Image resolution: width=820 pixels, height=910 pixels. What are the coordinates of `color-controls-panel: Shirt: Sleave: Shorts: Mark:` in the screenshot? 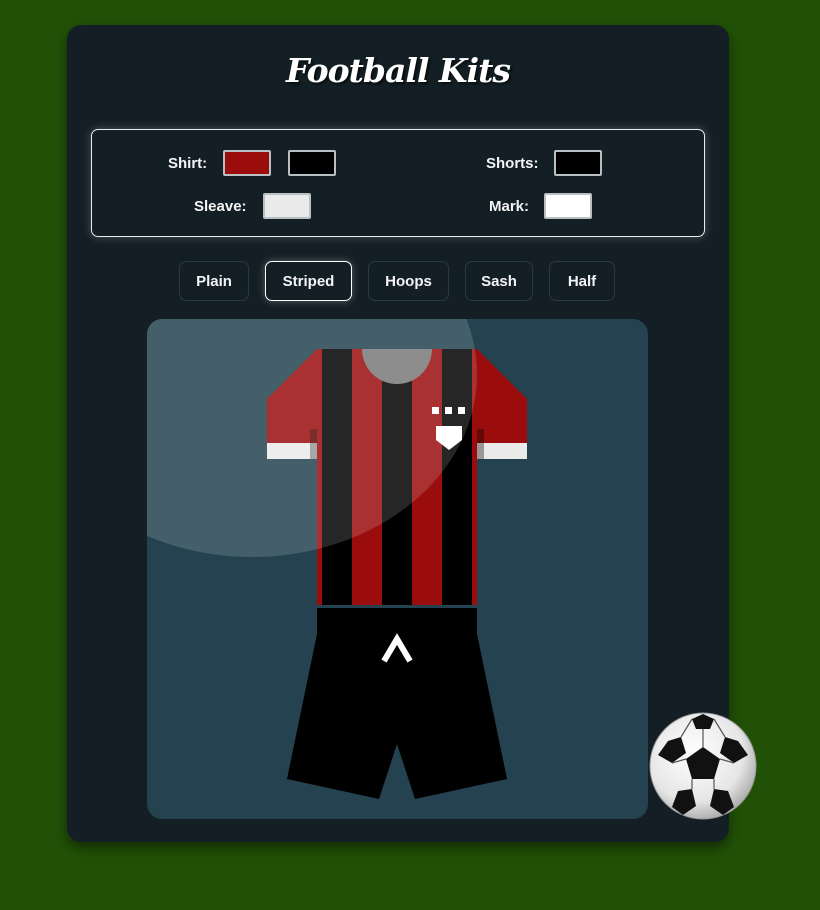 It's located at (398, 183).